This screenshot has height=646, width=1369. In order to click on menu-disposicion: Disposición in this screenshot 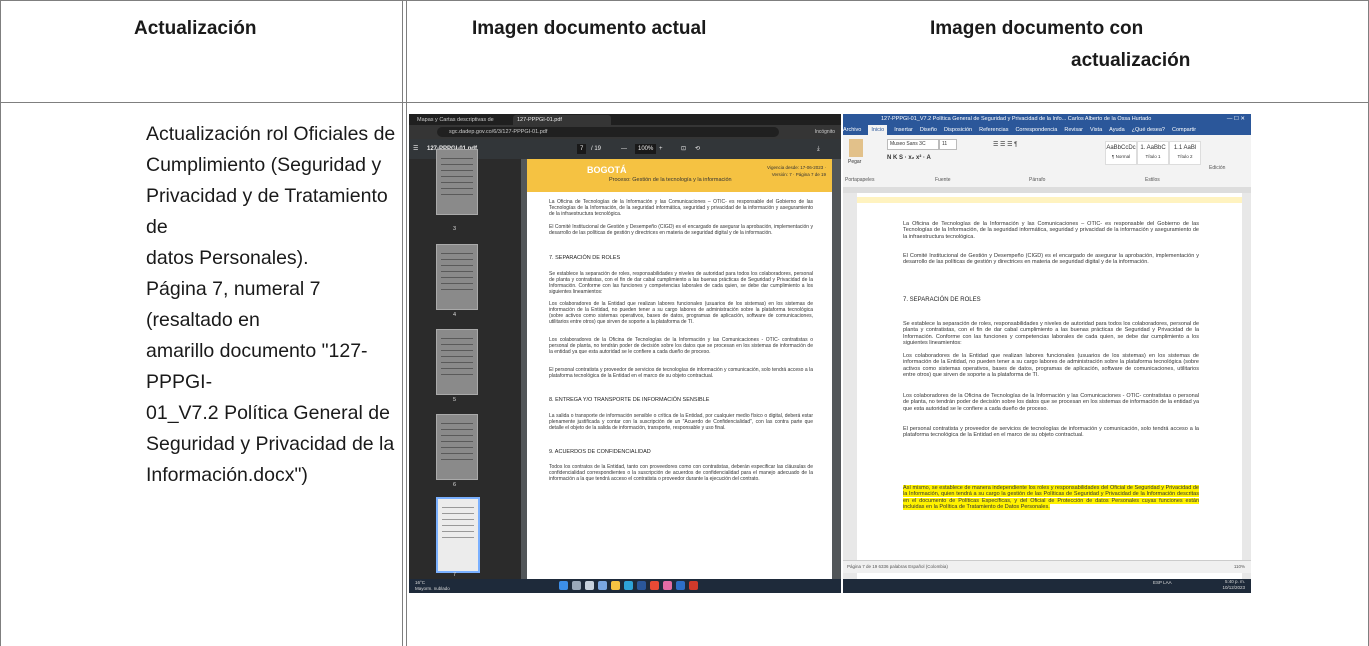, I will do `click(958, 130)`.